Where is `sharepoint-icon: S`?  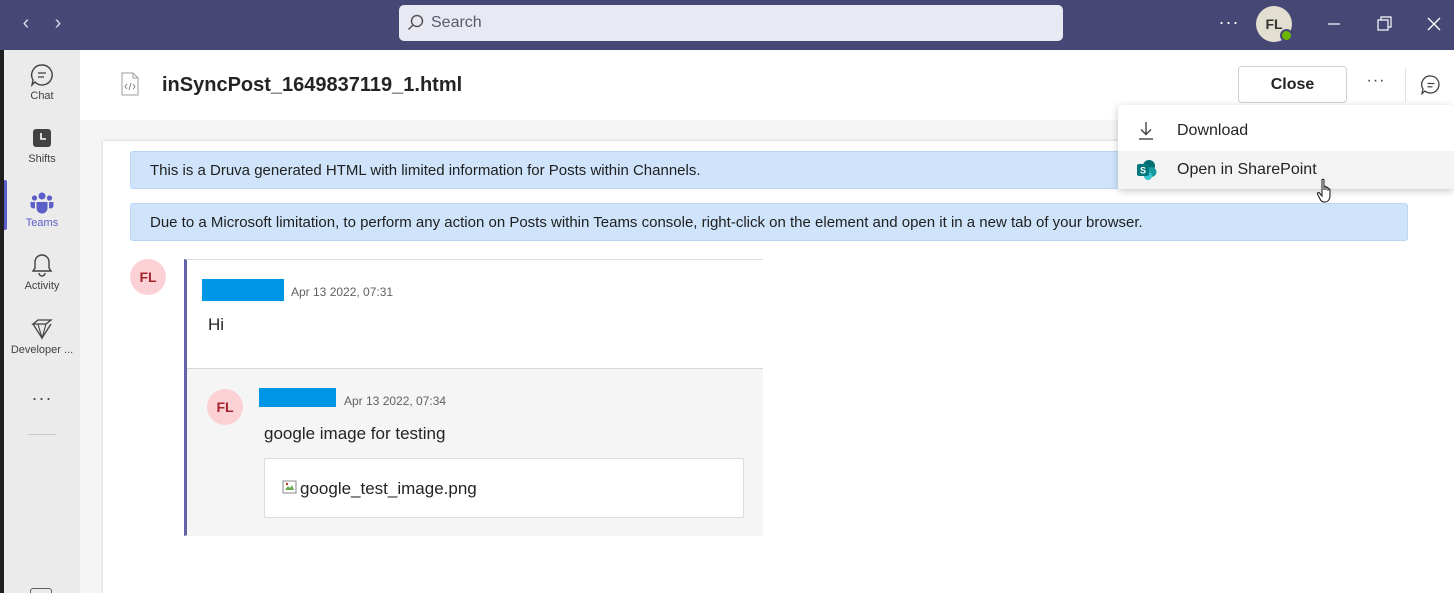
sharepoint-icon: S is located at coordinates (1147, 170).